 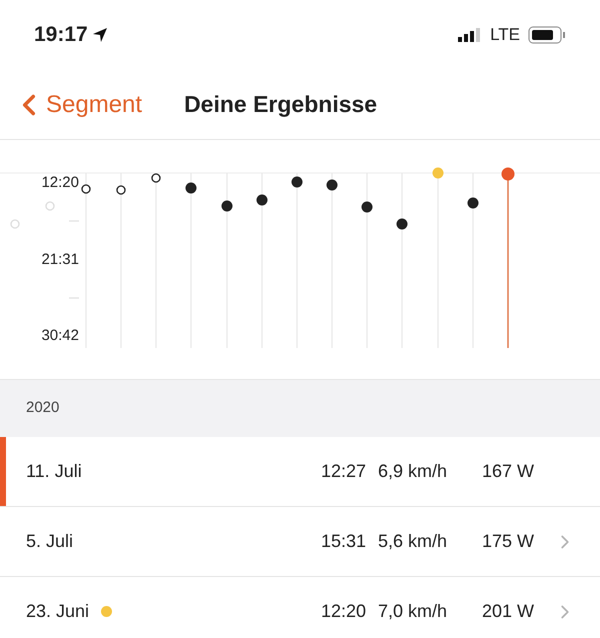 What do you see at coordinates (300, 607) in the screenshot?
I see `result-row: 23. Juni 12:20 7,0 km/h 201 W` at bounding box center [300, 607].